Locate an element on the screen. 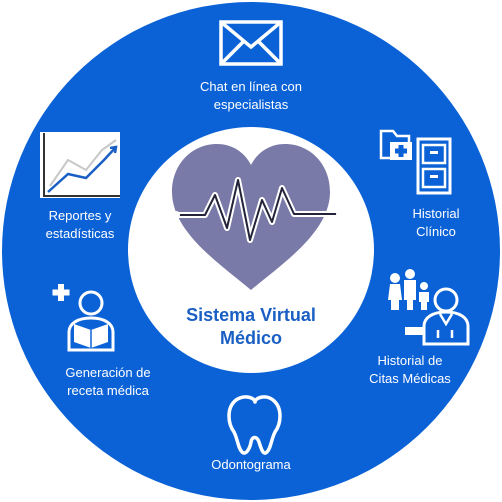 The height and width of the screenshot is (502, 502). line-chart-icon is located at coordinates (80, 165).